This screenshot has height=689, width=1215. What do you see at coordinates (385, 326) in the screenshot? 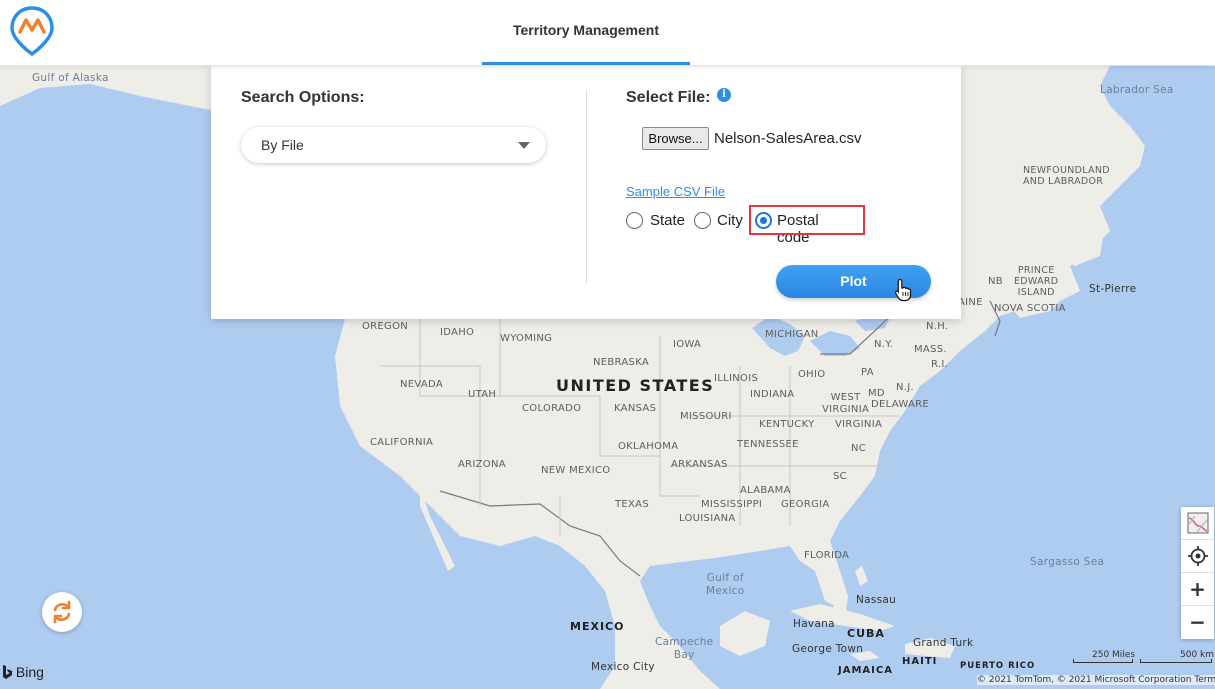
I see `map-label-oregon: OREGON` at bounding box center [385, 326].